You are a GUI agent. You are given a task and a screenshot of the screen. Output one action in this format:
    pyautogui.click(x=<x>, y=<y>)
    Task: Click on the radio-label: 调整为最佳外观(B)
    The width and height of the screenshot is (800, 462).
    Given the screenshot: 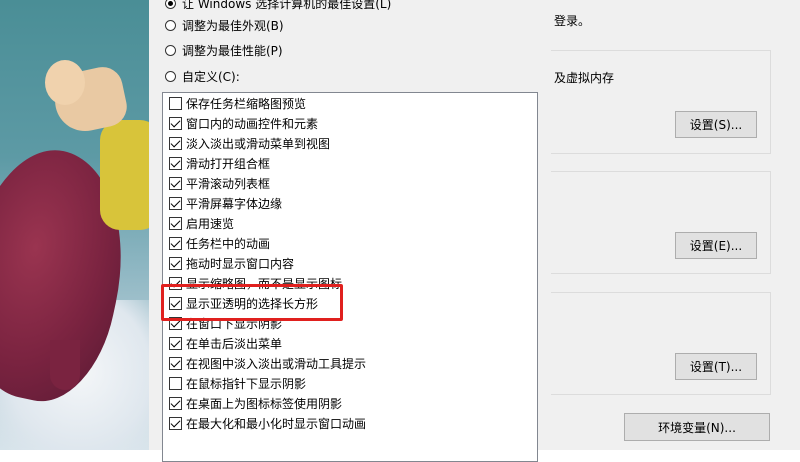 What is the action you would take?
    pyautogui.click(x=233, y=25)
    